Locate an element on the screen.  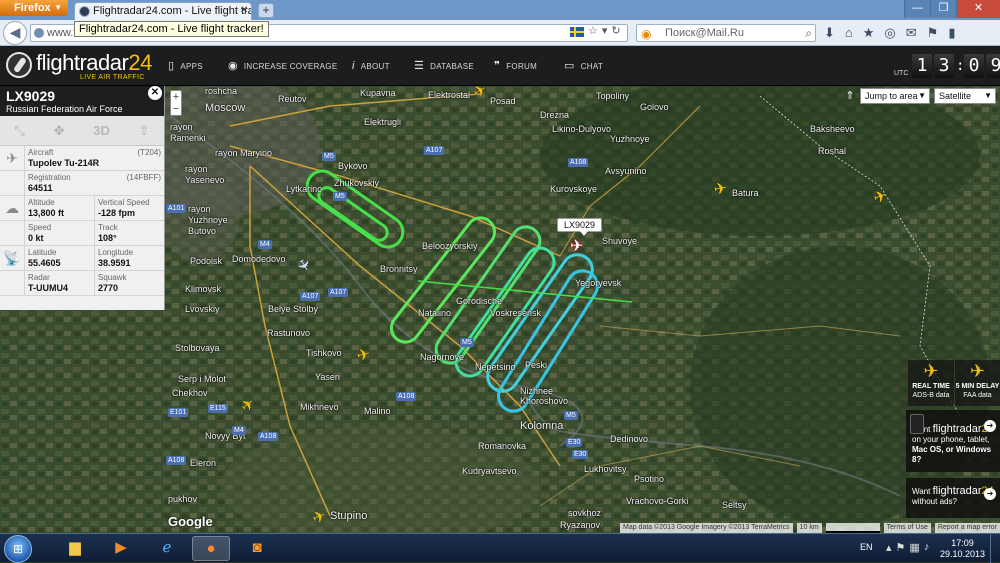
media-player-taskbar-icon: ▶ is located at coordinates (121, 548).